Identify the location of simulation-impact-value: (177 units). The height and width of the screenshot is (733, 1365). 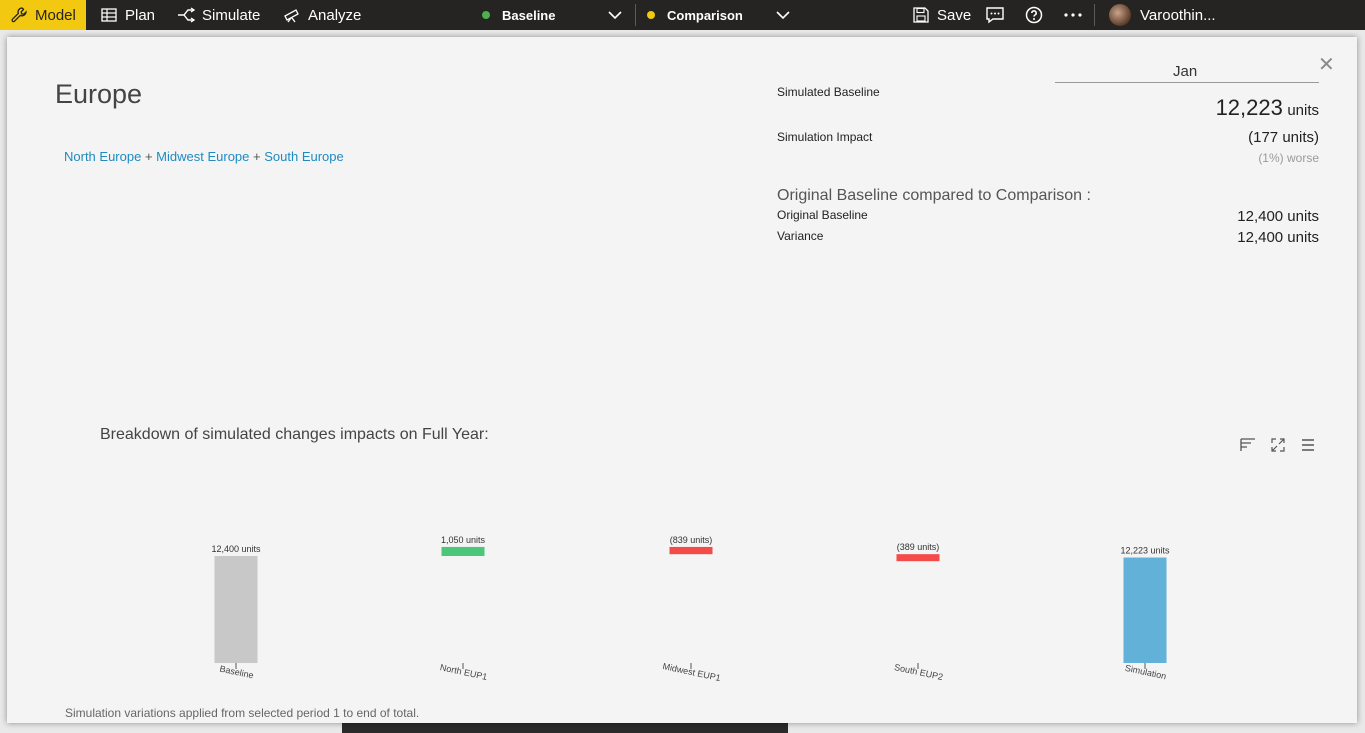
(1283, 137).